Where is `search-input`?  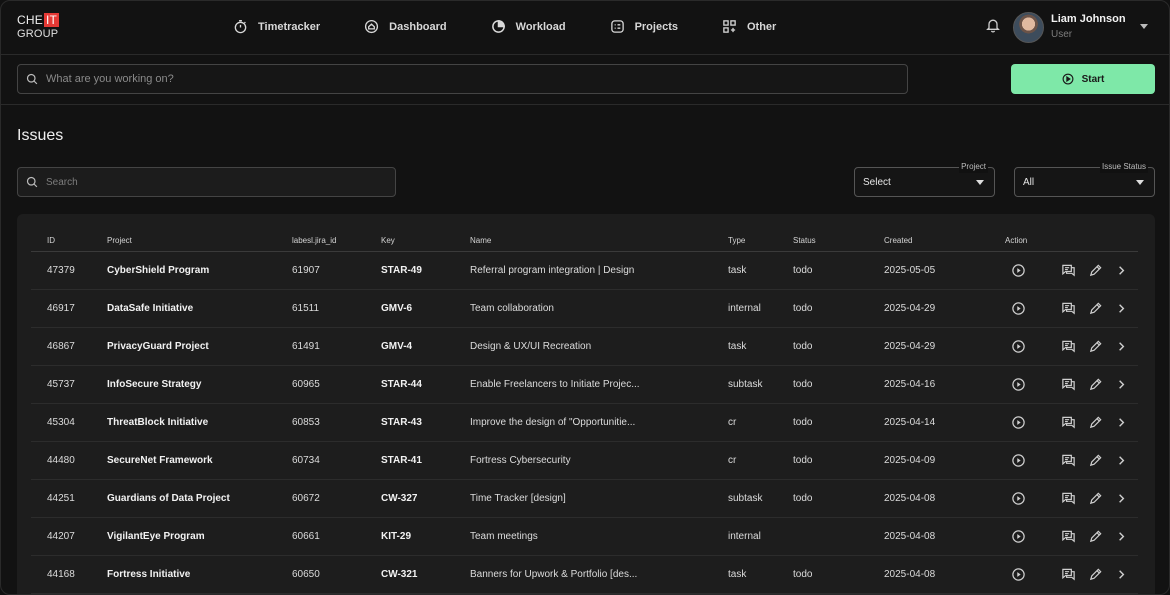
search-input is located at coordinates (212, 182).